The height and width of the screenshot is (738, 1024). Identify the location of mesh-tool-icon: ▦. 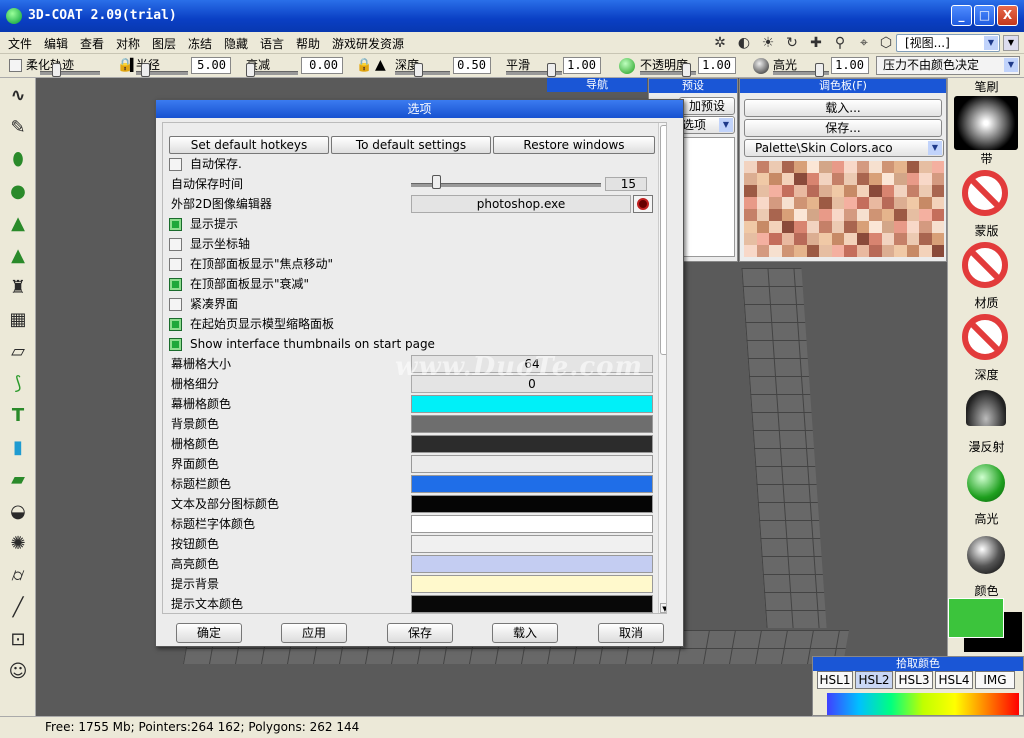
(18, 320).